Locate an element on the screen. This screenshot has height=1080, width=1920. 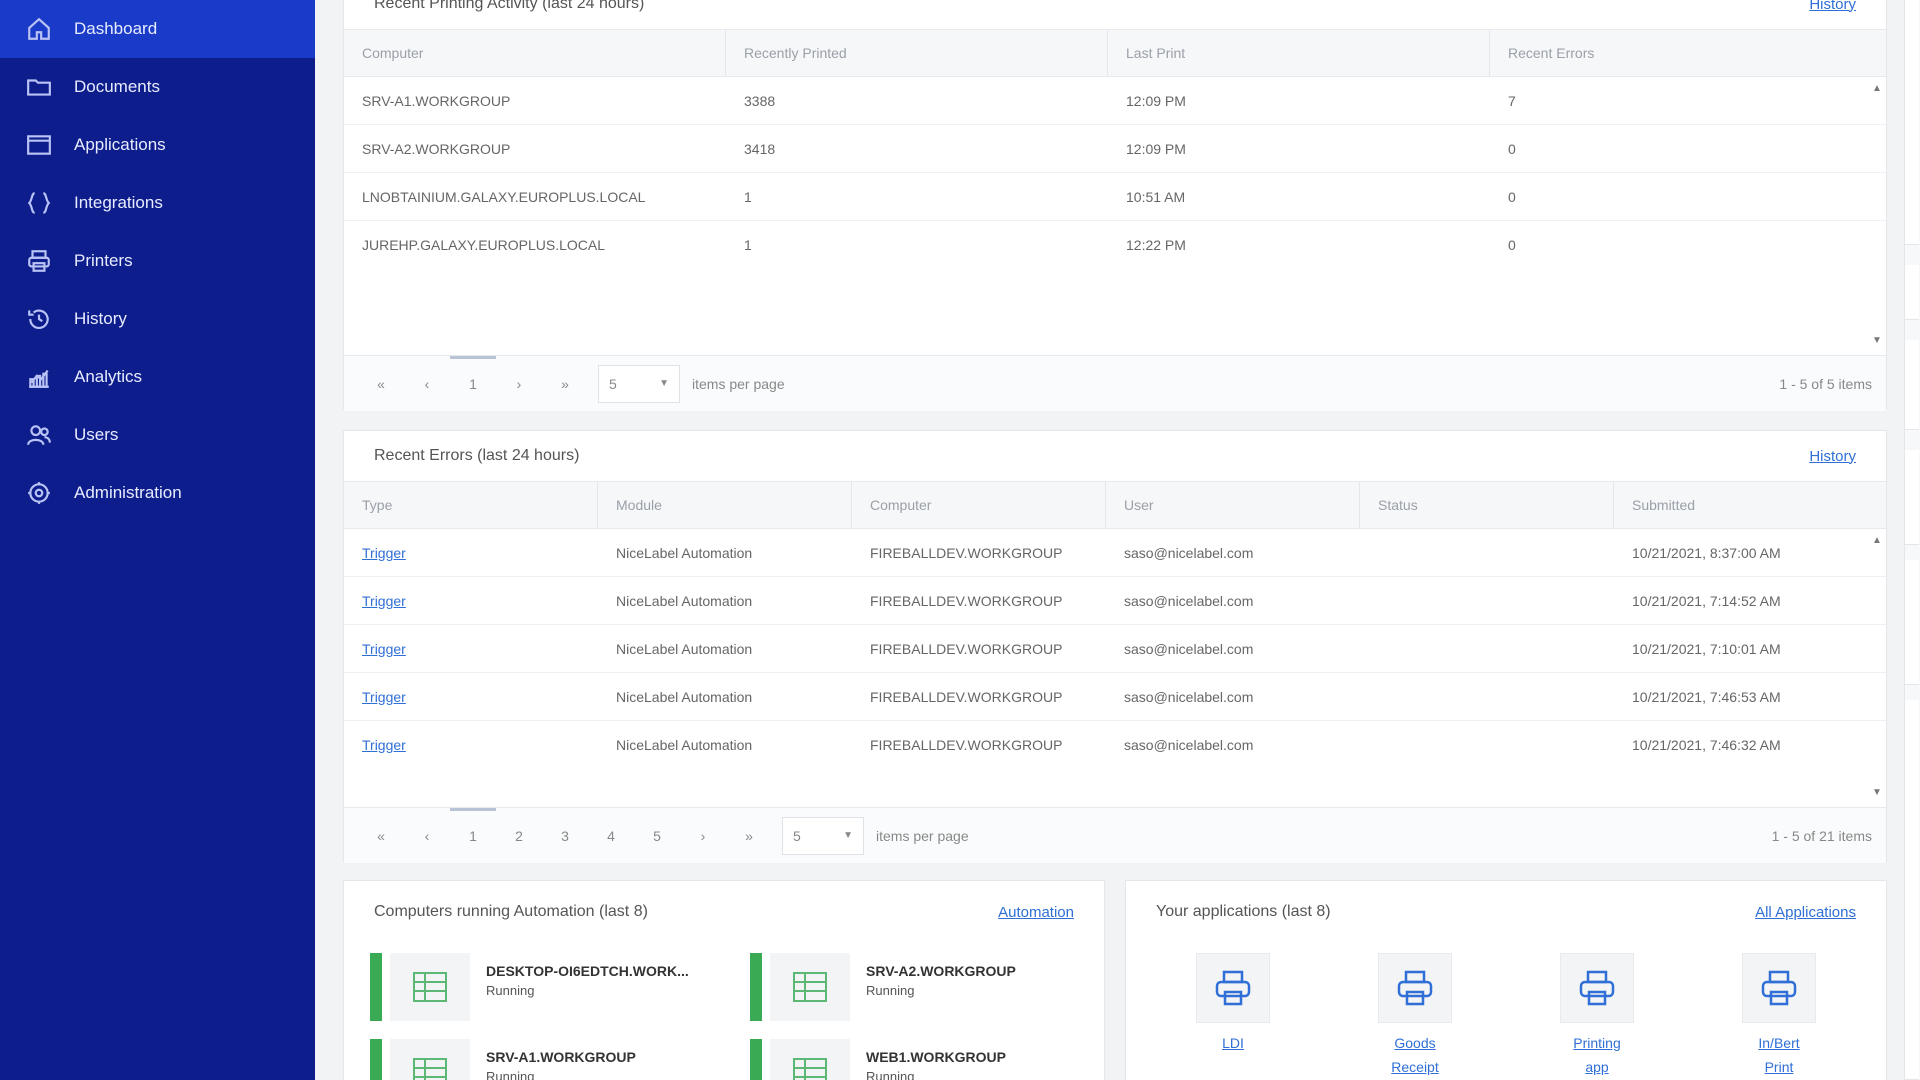
sidebar-item-history: History is located at coordinates (157, 319).